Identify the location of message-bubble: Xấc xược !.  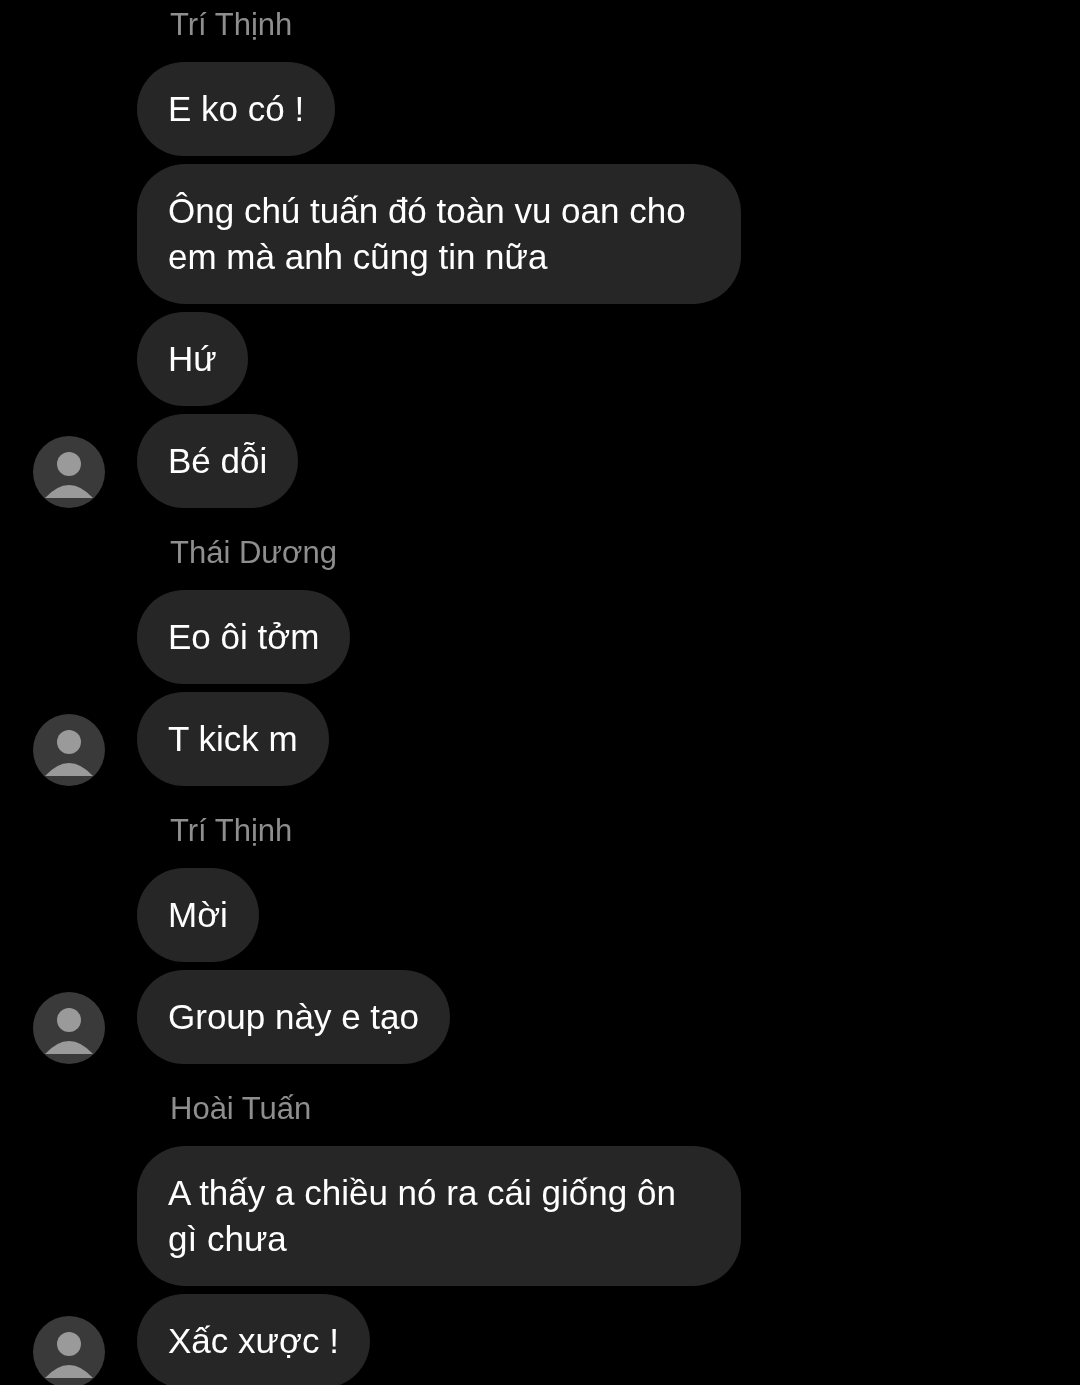
(253, 1339).